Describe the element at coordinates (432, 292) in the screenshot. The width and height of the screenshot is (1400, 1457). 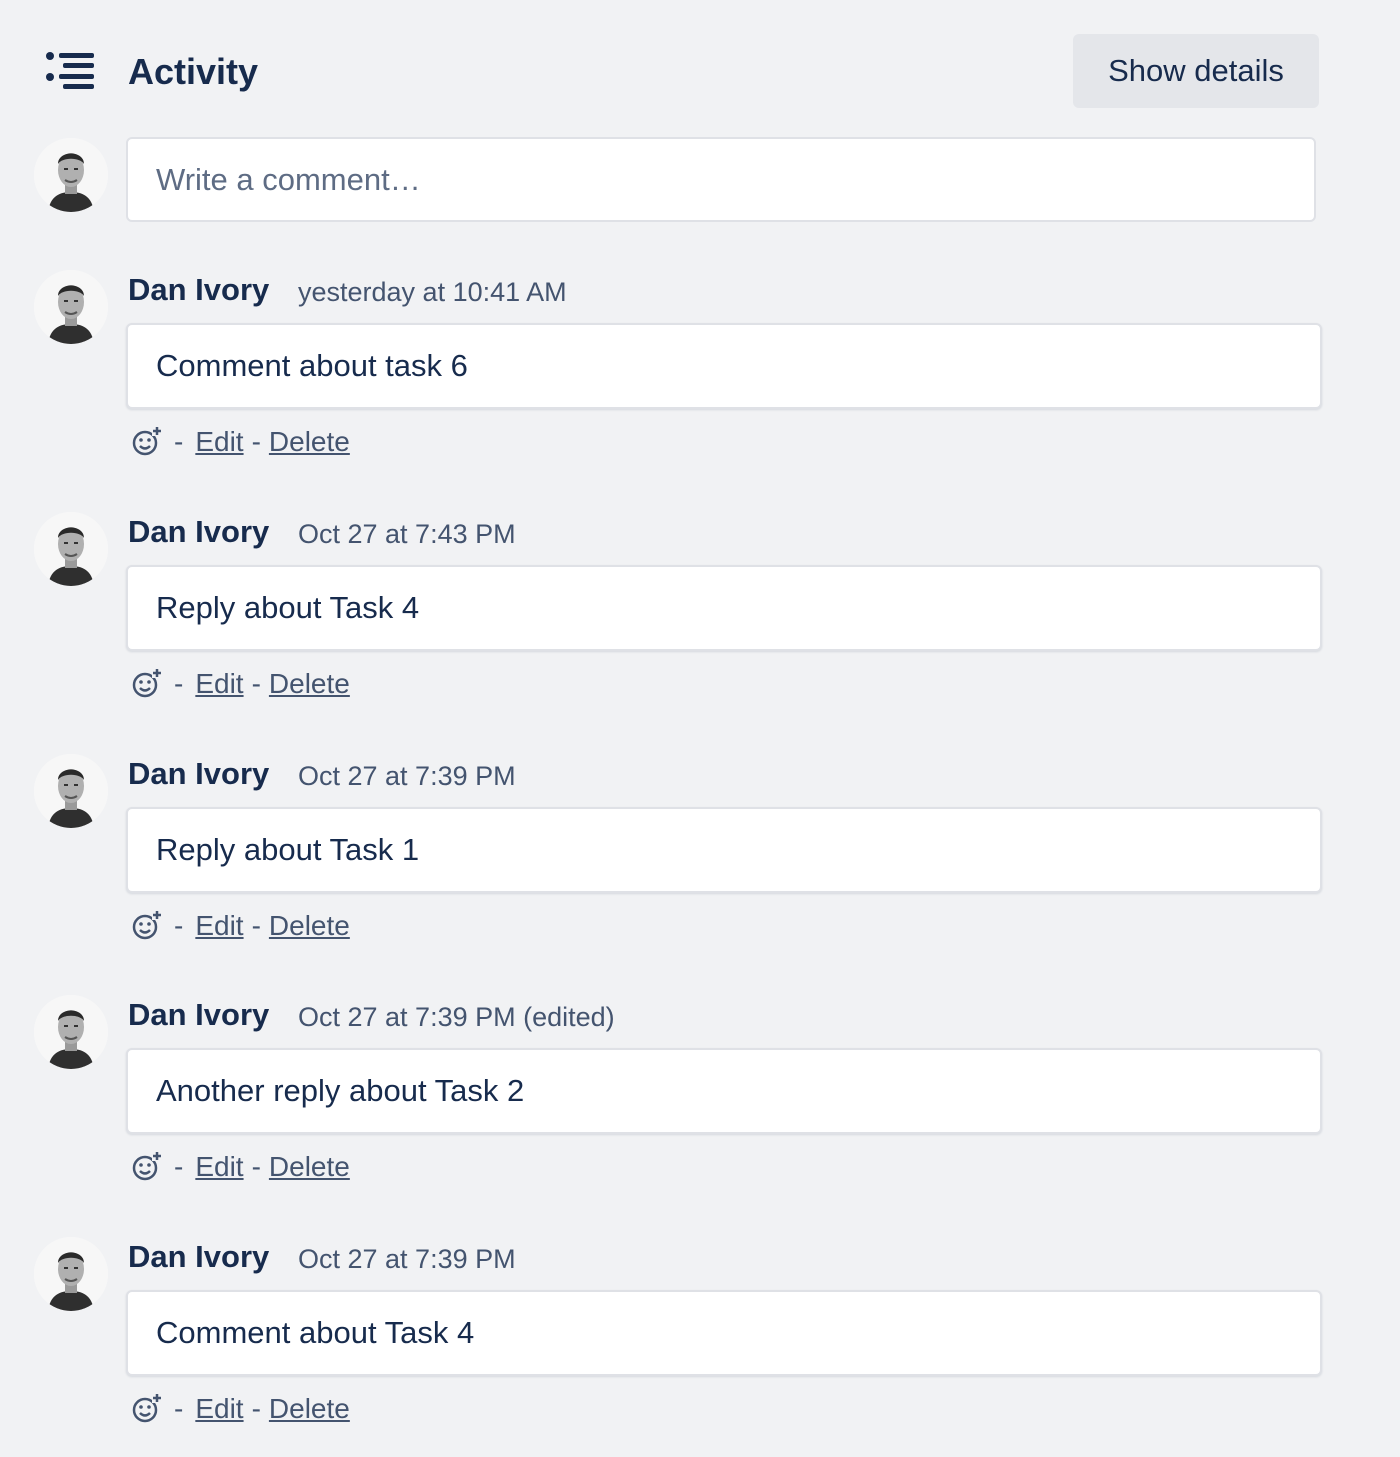
I see `comment-timestamp: yesterday at 10:41 AM` at that location.